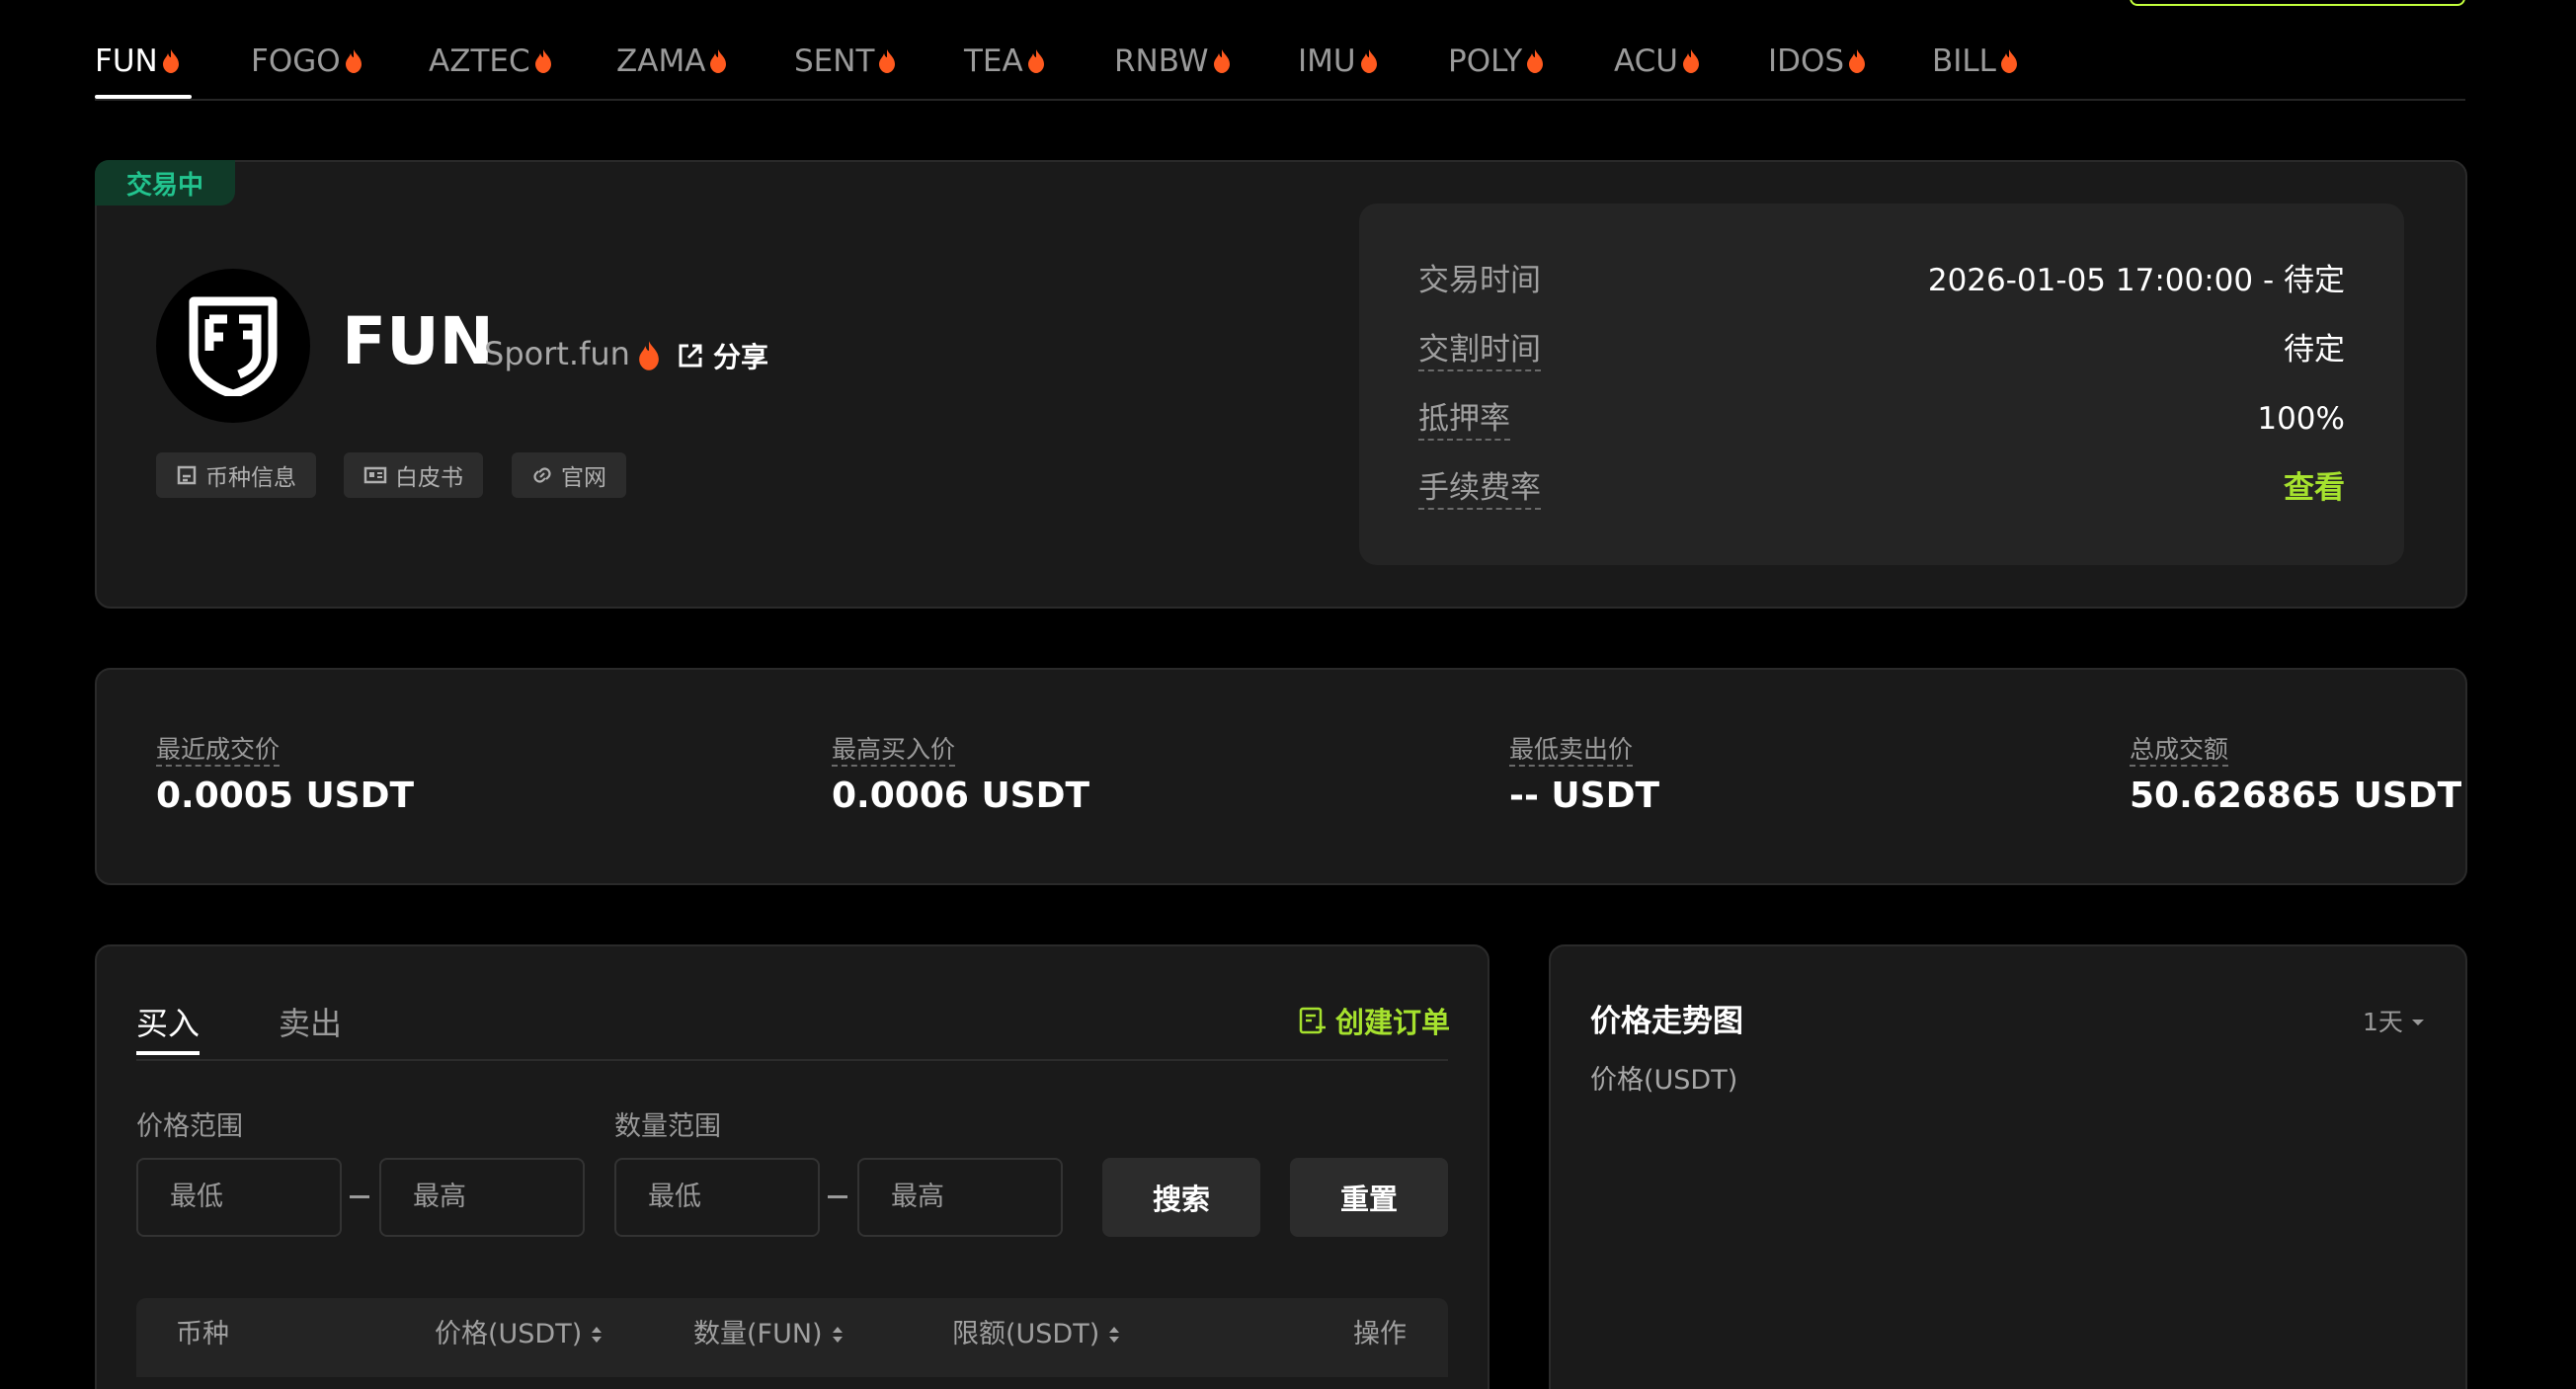  Describe the element at coordinates (717, 1198) in the screenshot. I see `quantity-min-input: 最低` at that location.